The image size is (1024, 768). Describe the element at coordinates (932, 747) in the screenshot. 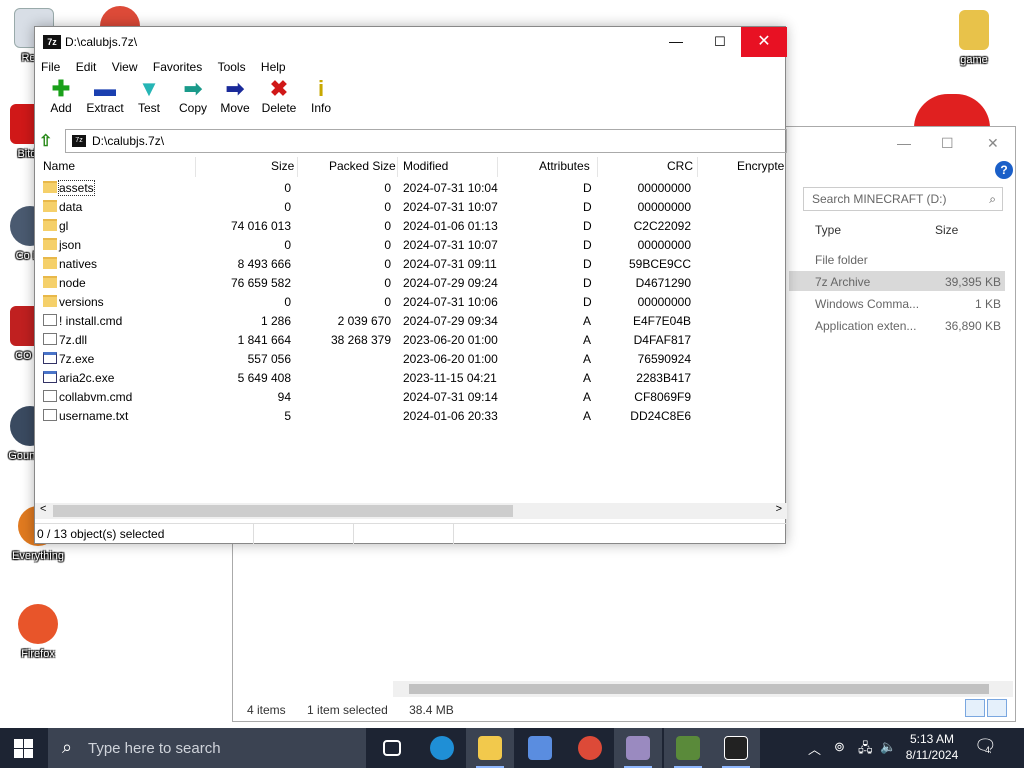

I see `clock: 5:13 AM 8/11/2024` at that location.